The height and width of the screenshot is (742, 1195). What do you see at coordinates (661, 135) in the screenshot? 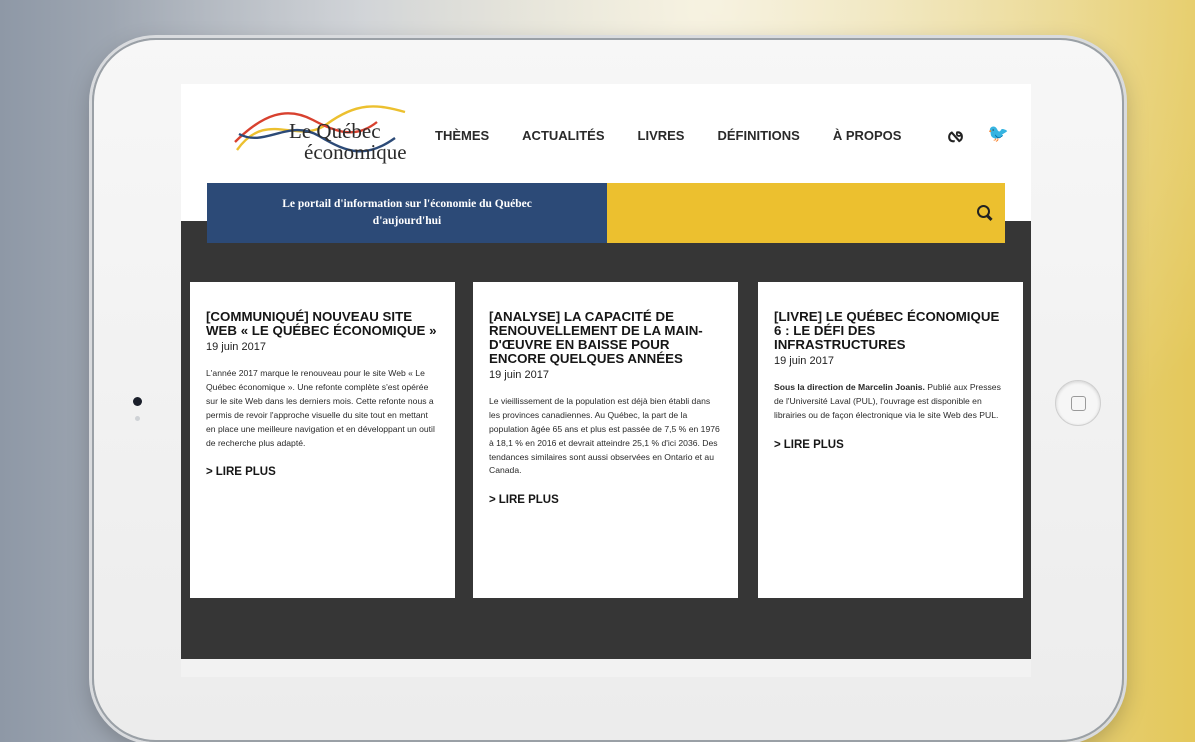
I see `nav-livres: LIVRES` at bounding box center [661, 135].